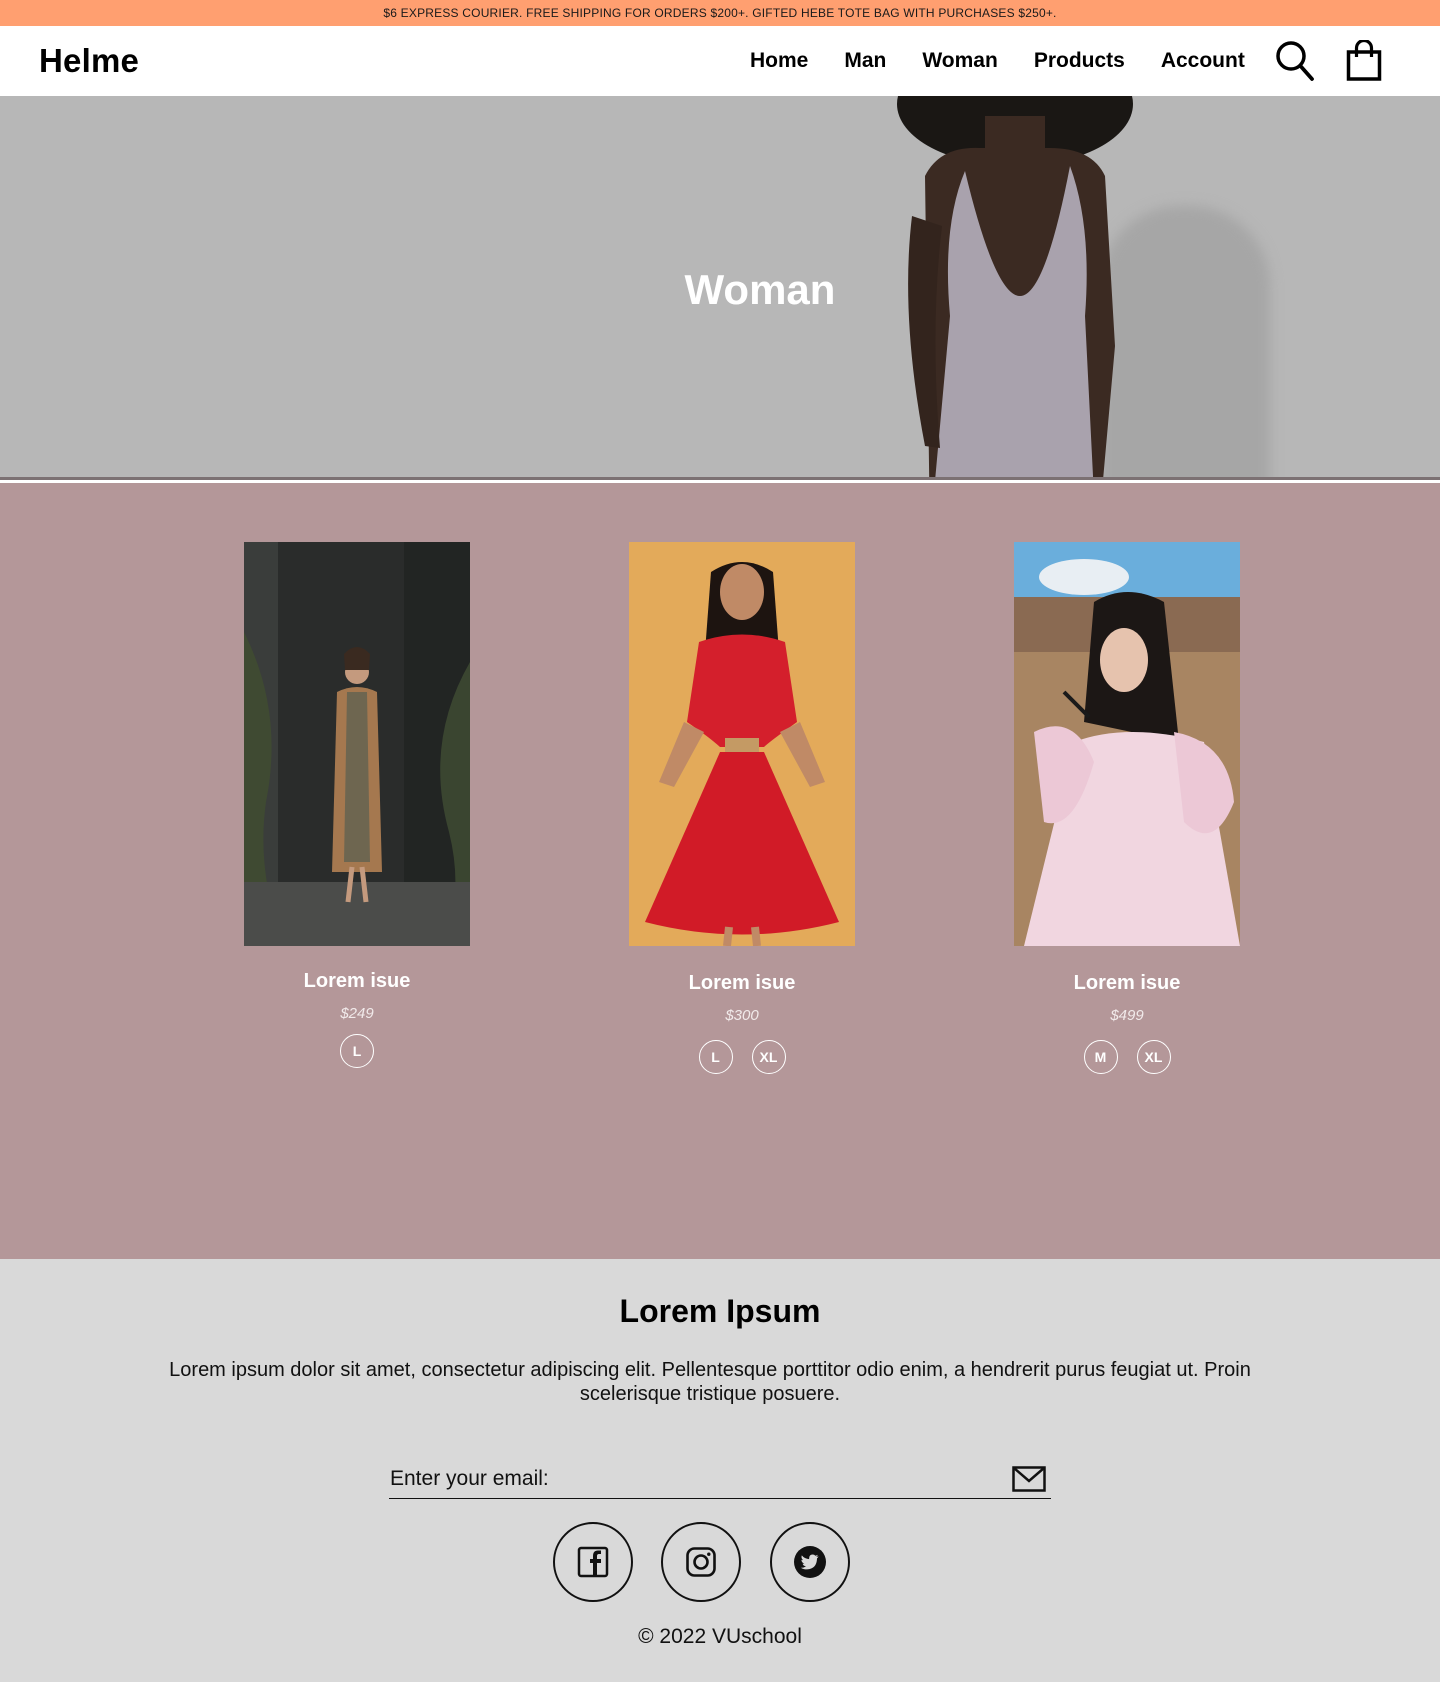 The width and height of the screenshot is (1440, 1682). What do you see at coordinates (1203, 61) in the screenshot?
I see `nav-account: Account` at bounding box center [1203, 61].